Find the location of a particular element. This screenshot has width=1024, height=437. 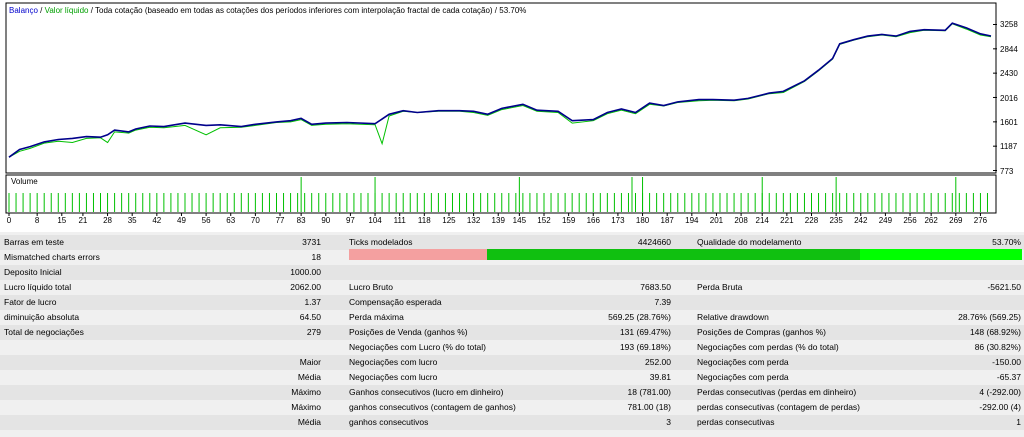

x-tick-label: 201 is located at coordinates (716, 220).